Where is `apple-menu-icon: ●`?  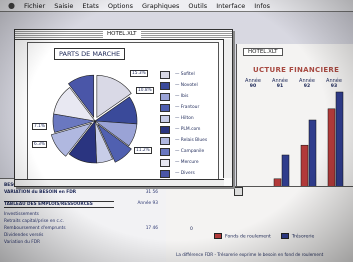
apple-menu-icon: ● is located at coordinates (11, 5).